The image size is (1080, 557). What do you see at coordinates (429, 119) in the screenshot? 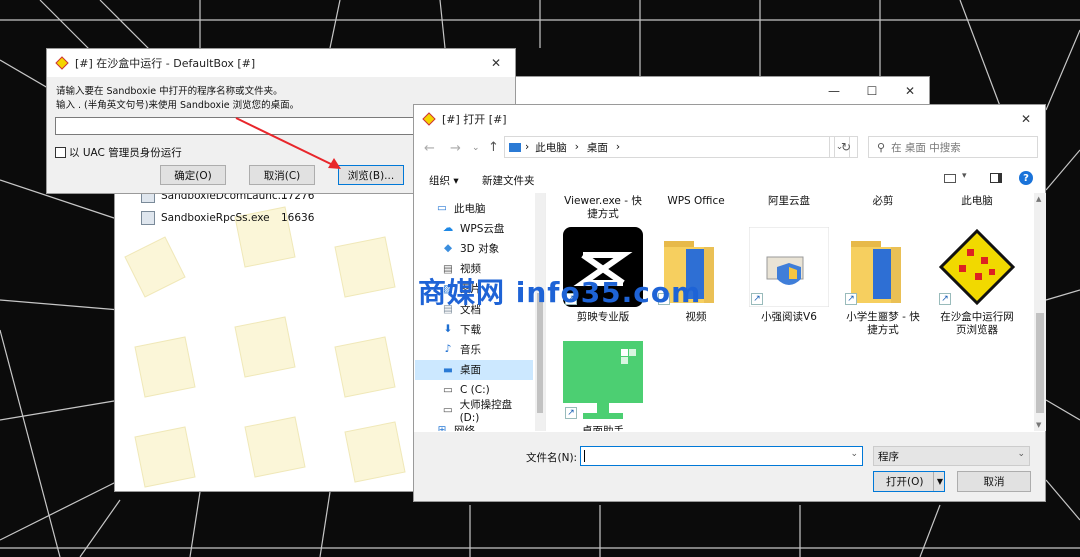
I see `sandboxie-icon` at bounding box center [429, 119].